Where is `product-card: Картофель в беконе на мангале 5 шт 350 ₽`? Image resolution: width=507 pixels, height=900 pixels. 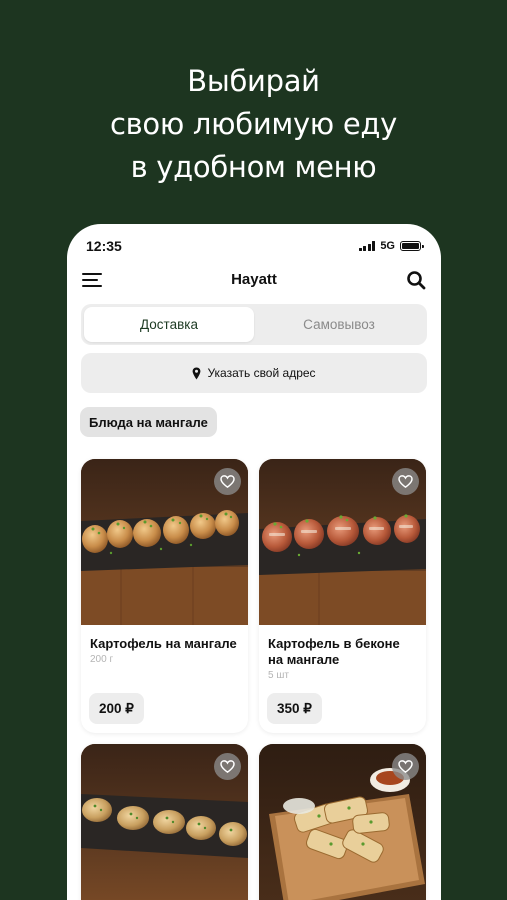
product-card: Картофель в беконе на мангале 5 шт 350 ₽ is located at coordinates (342, 596).